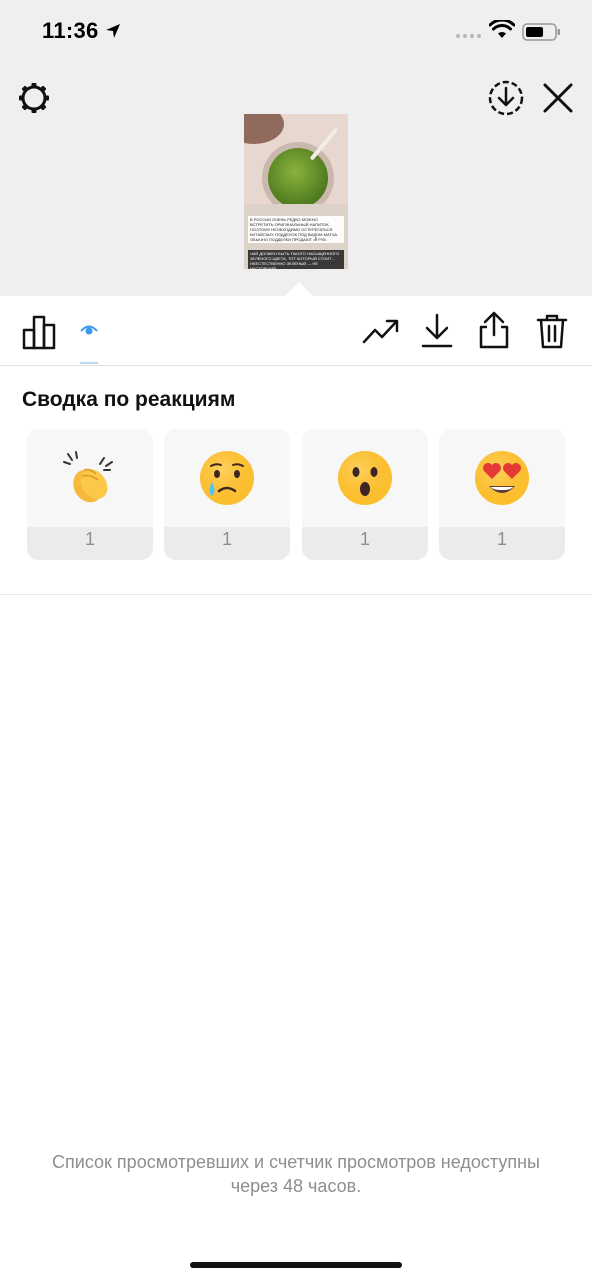  I want to click on location-arrow-icon, so click(113, 31).